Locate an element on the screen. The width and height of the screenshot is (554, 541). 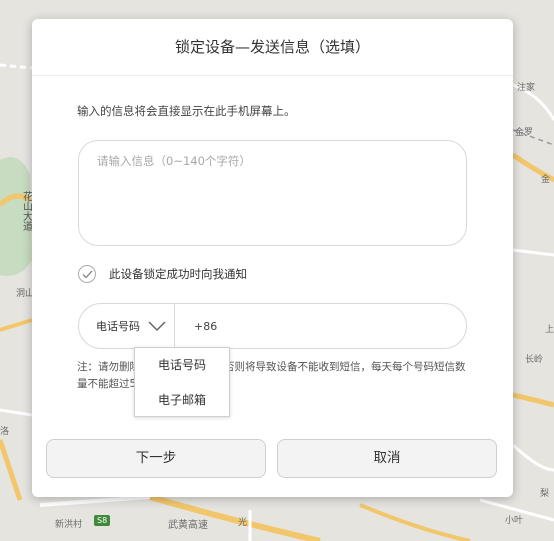
phone-field: 电话号码 is located at coordinates (272, 326).